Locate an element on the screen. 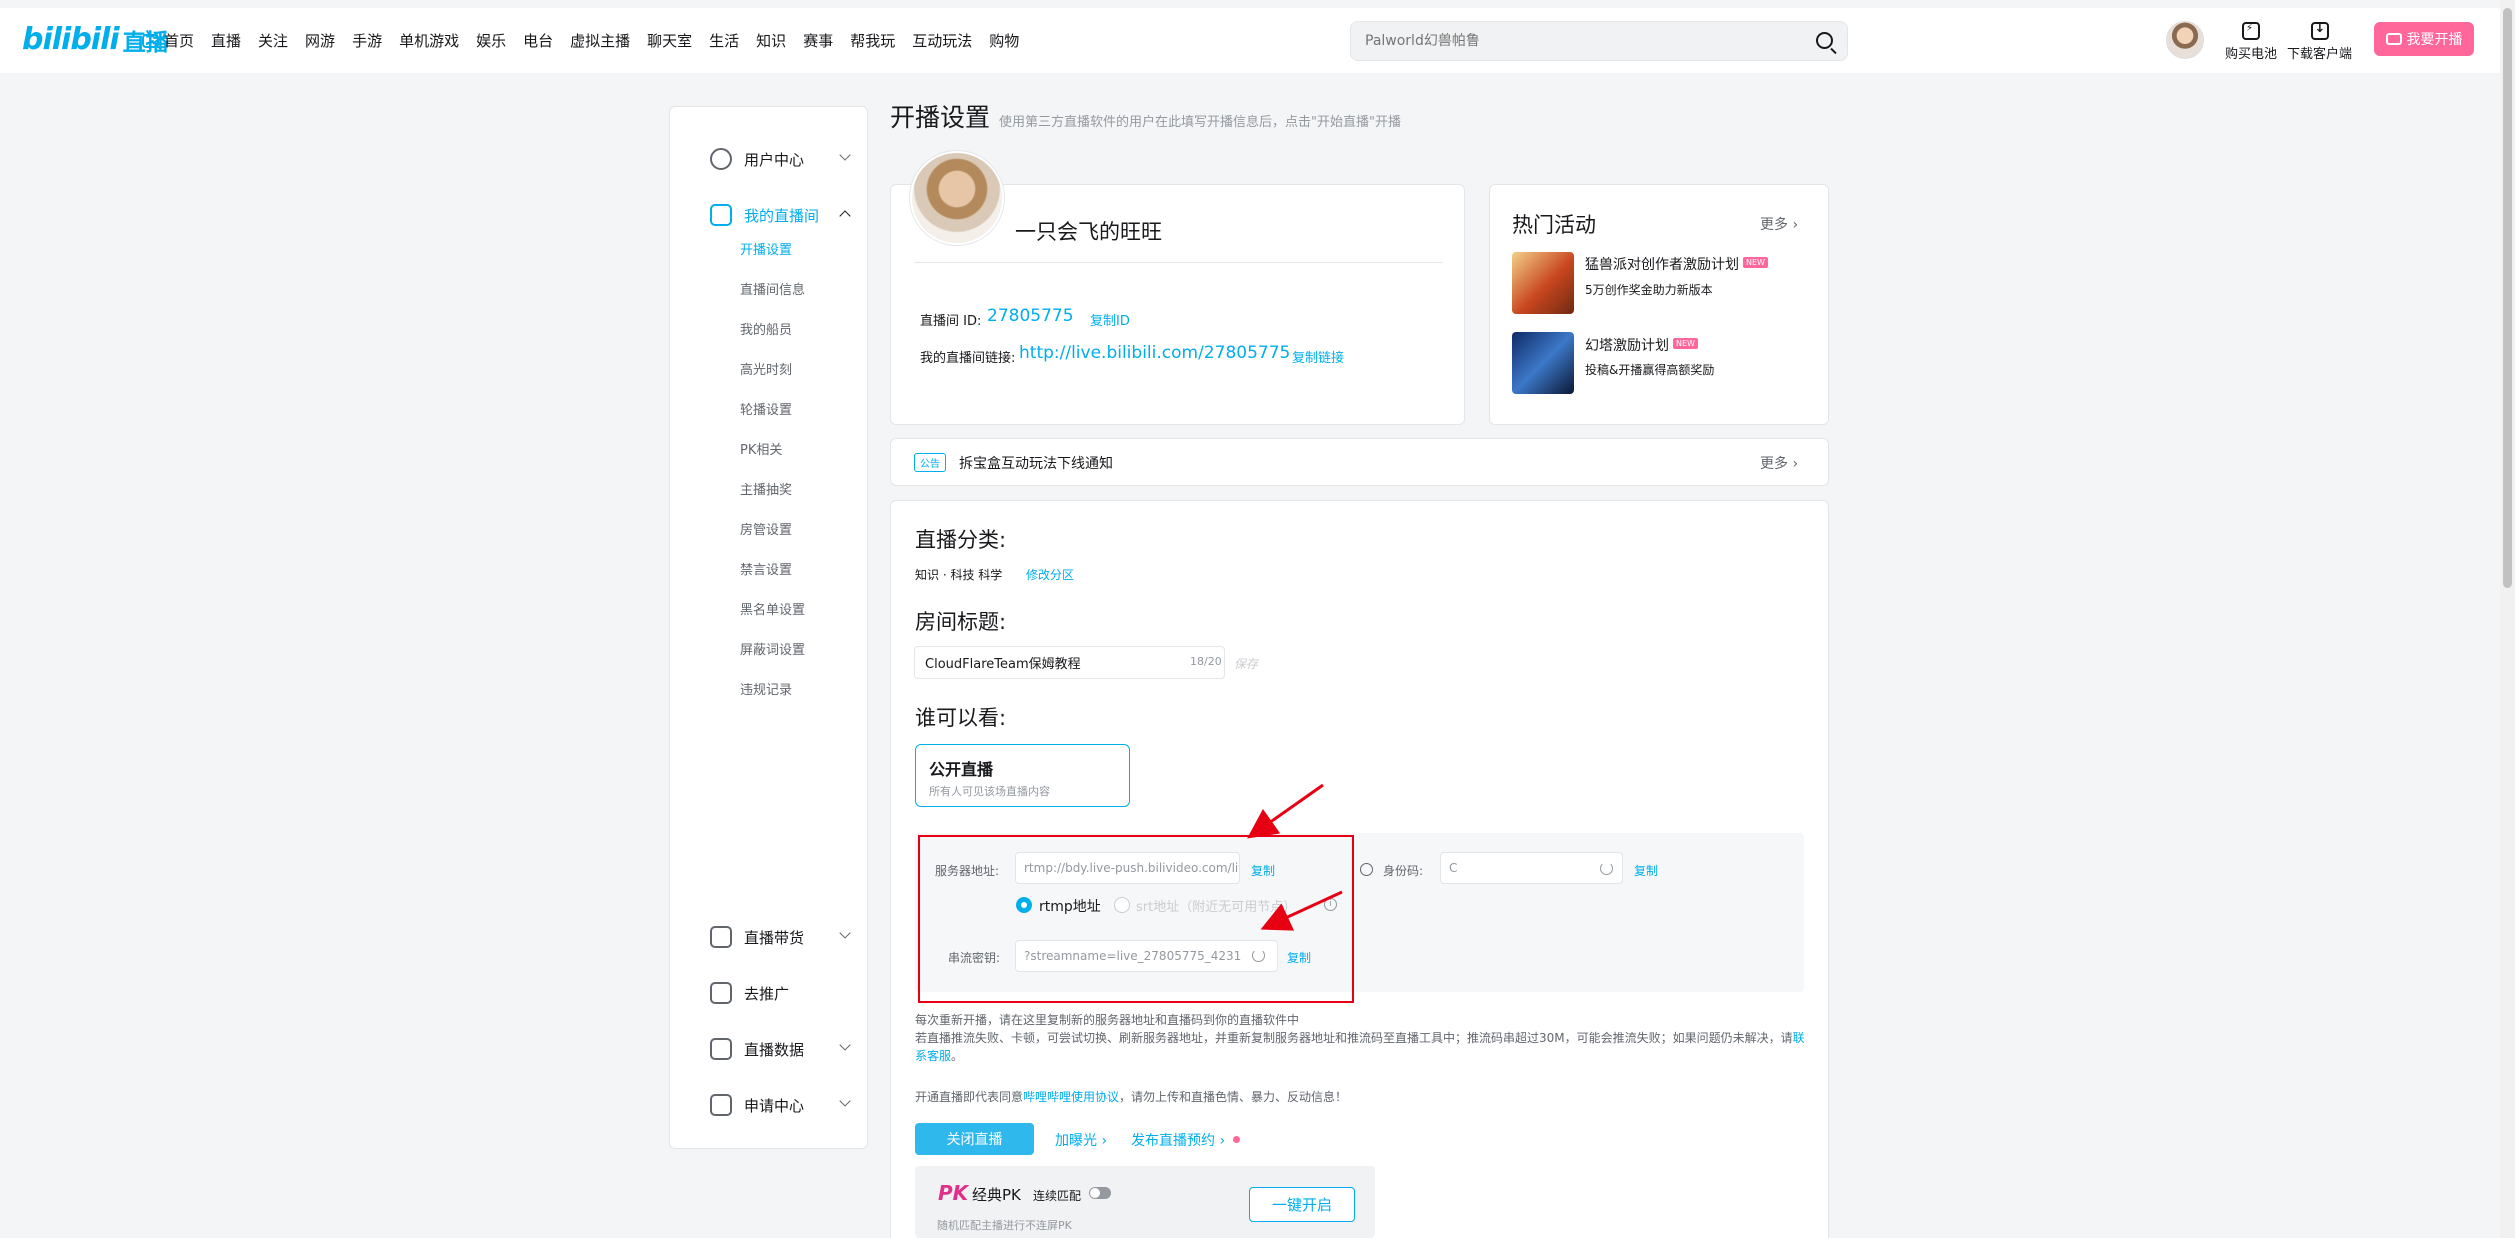 The height and width of the screenshot is (1238, 2515). pk-title: 经典PK is located at coordinates (996, 1195).